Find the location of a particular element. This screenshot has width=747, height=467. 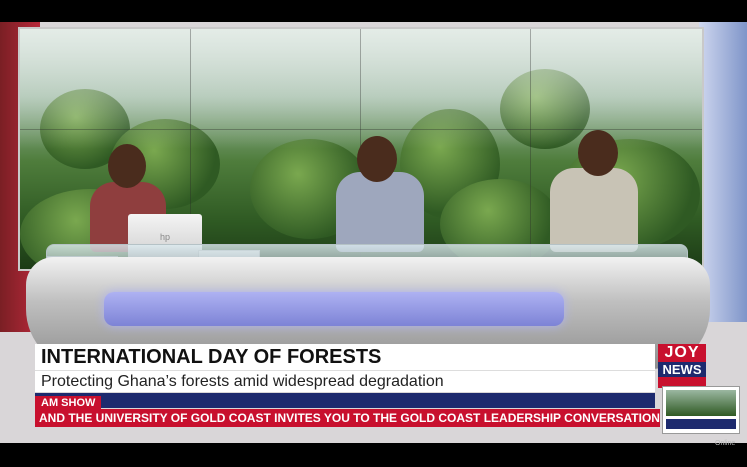

guest-center-head is located at coordinates (377, 159).